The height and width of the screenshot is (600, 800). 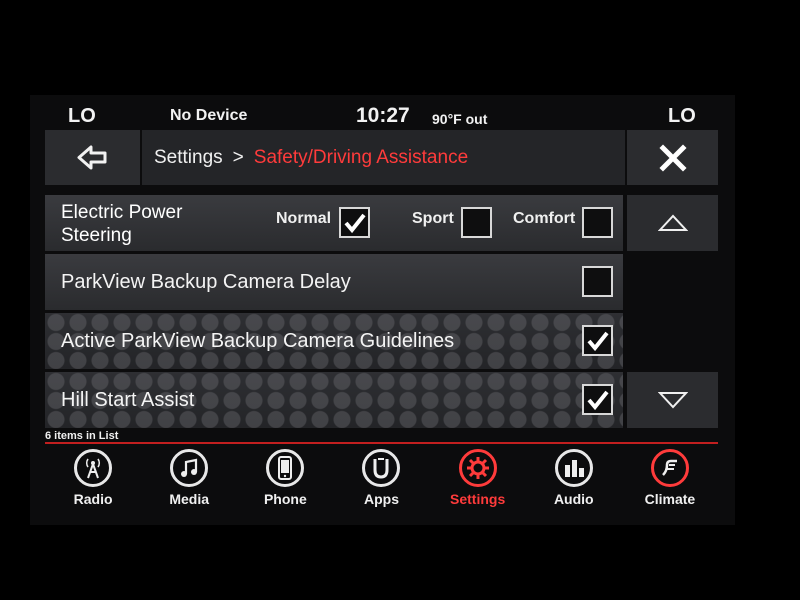 What do you see at coordinates (477, 468) in the screenshot?
I see `gear-icon` at bounding box center [477, 468].